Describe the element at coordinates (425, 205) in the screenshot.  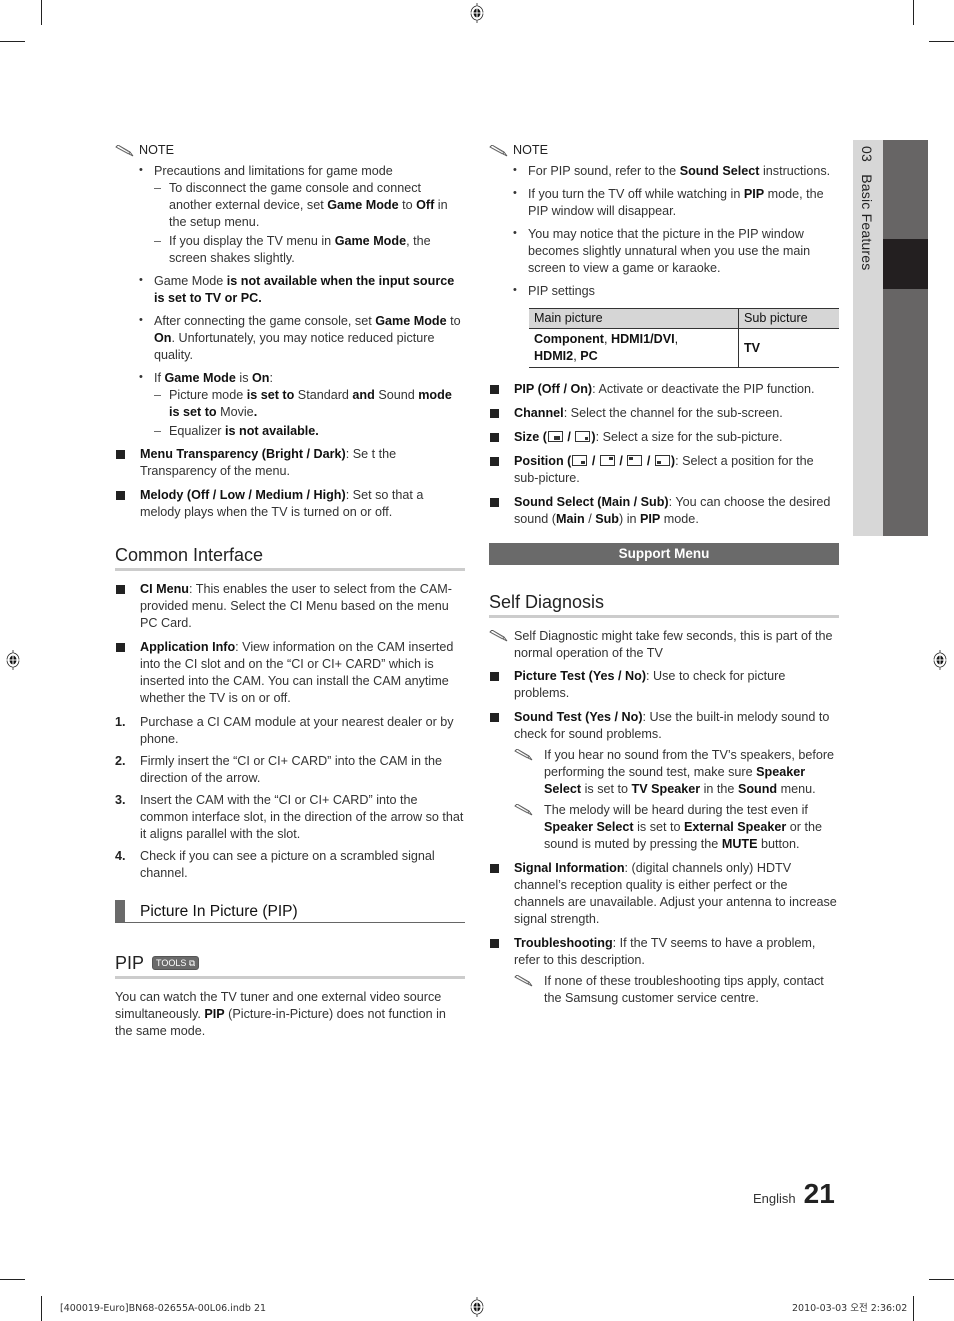
I see `bold-term: Off` at that location.